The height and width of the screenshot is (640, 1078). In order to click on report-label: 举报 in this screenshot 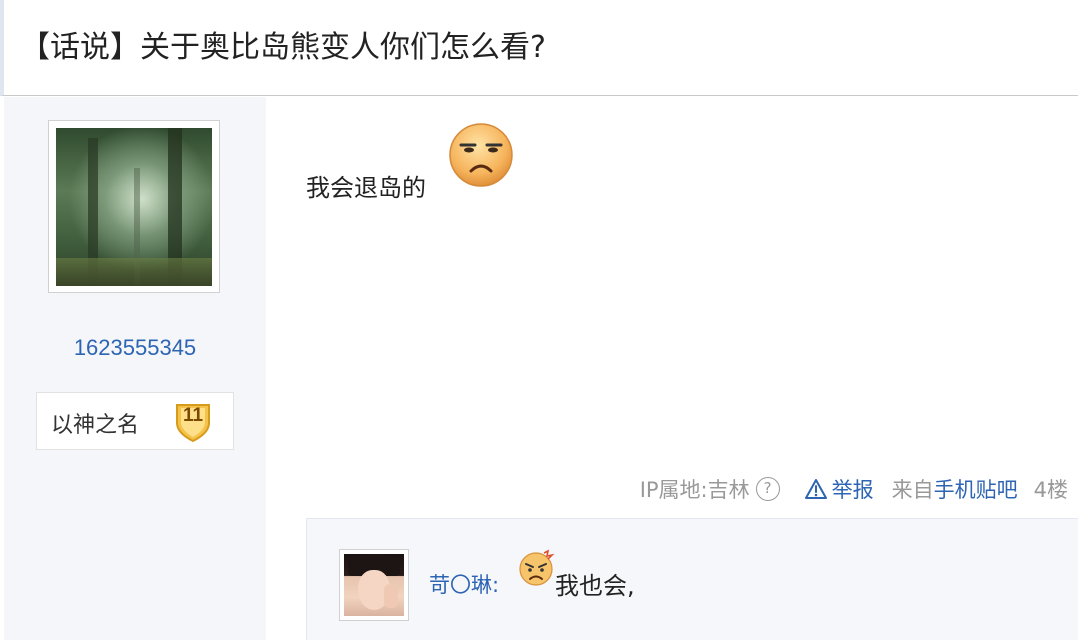, I will do `click(852, 490)`.